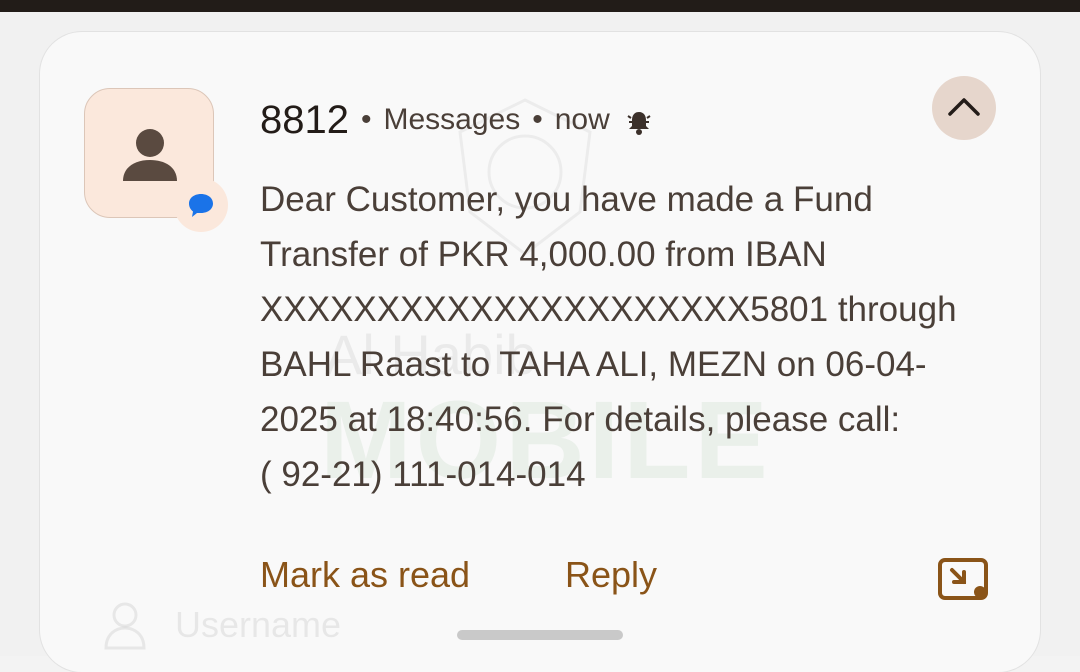  I want to click on username-watermark: Username, so click(258, 624).